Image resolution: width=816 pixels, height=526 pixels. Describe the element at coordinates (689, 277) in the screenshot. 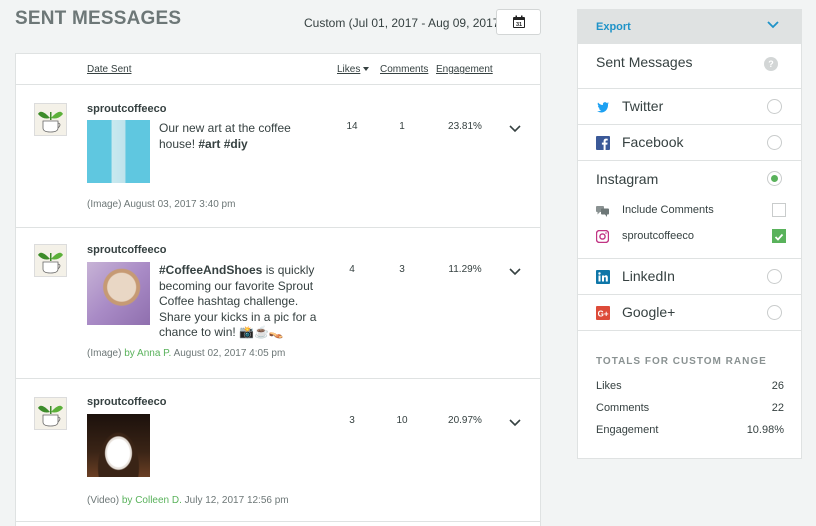

I see `network-option-linkedin: LinkedIn` at that location.